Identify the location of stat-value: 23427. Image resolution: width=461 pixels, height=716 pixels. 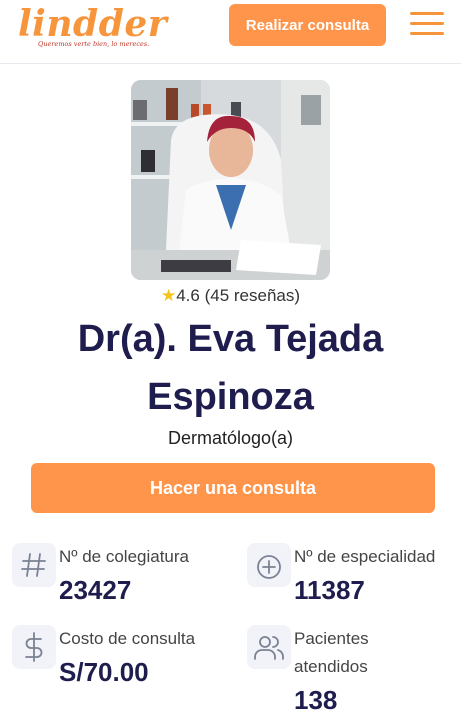
(95, 590).